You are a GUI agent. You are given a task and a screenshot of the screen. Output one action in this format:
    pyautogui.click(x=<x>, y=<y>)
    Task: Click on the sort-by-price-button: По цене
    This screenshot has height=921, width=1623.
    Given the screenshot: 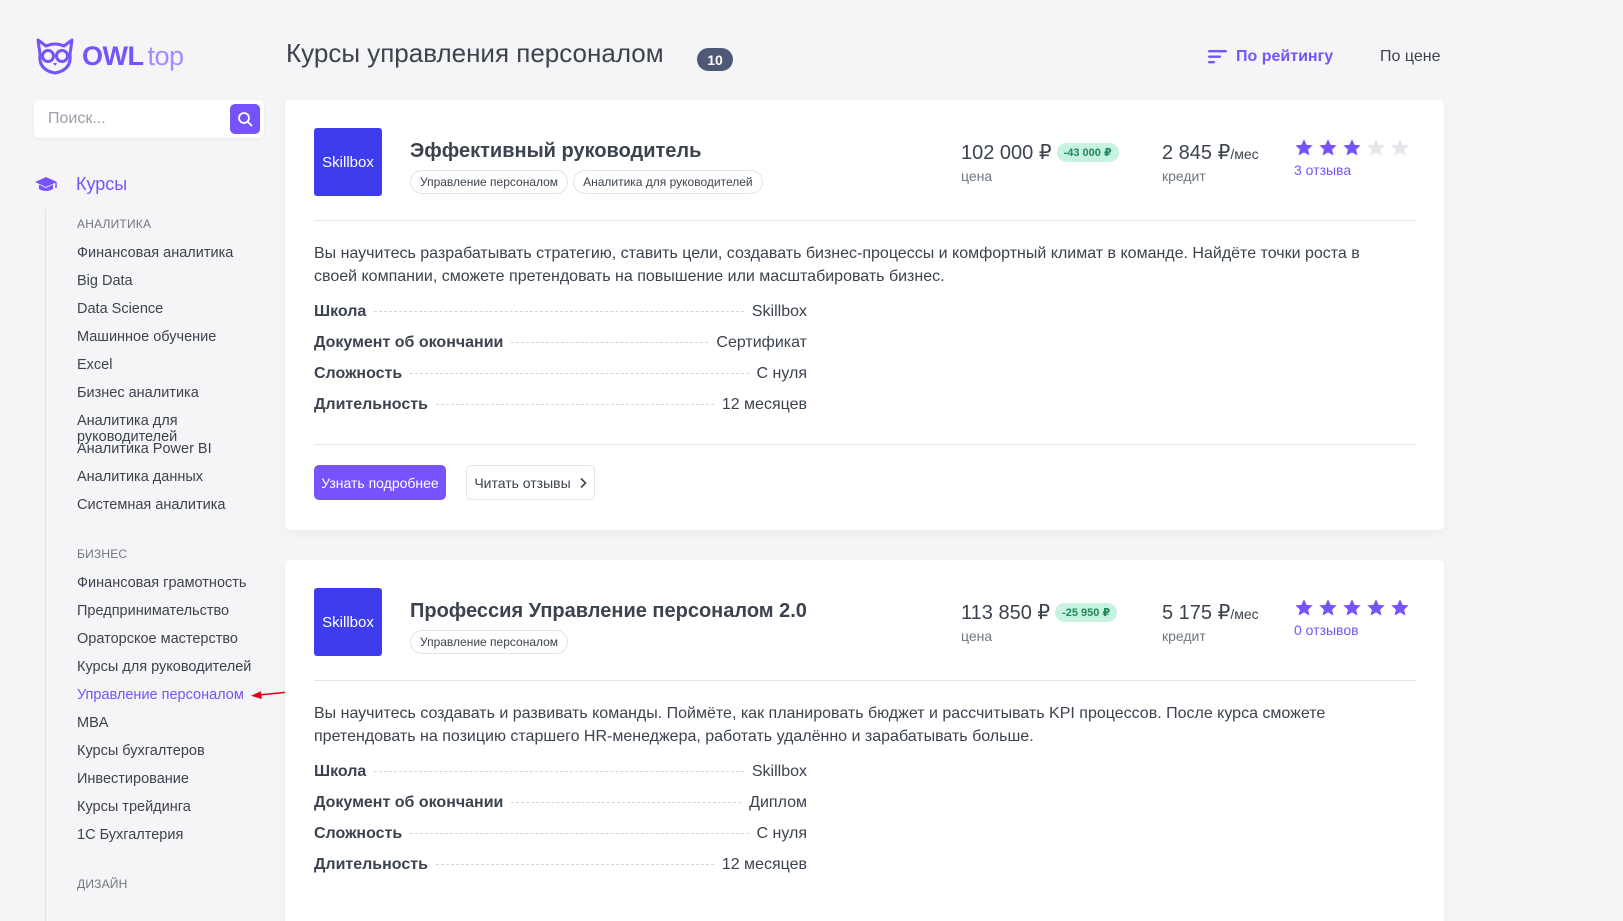 What is the action you would take?
    pyautogui.click(x=1410, y=57)
    